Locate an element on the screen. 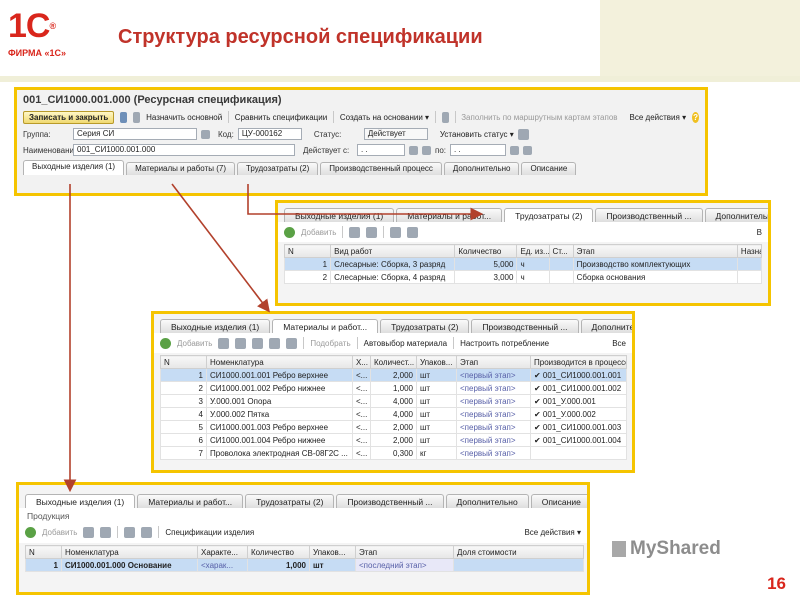  set-status-button: Установить статус ▾ is located at coordinates (477, 134).